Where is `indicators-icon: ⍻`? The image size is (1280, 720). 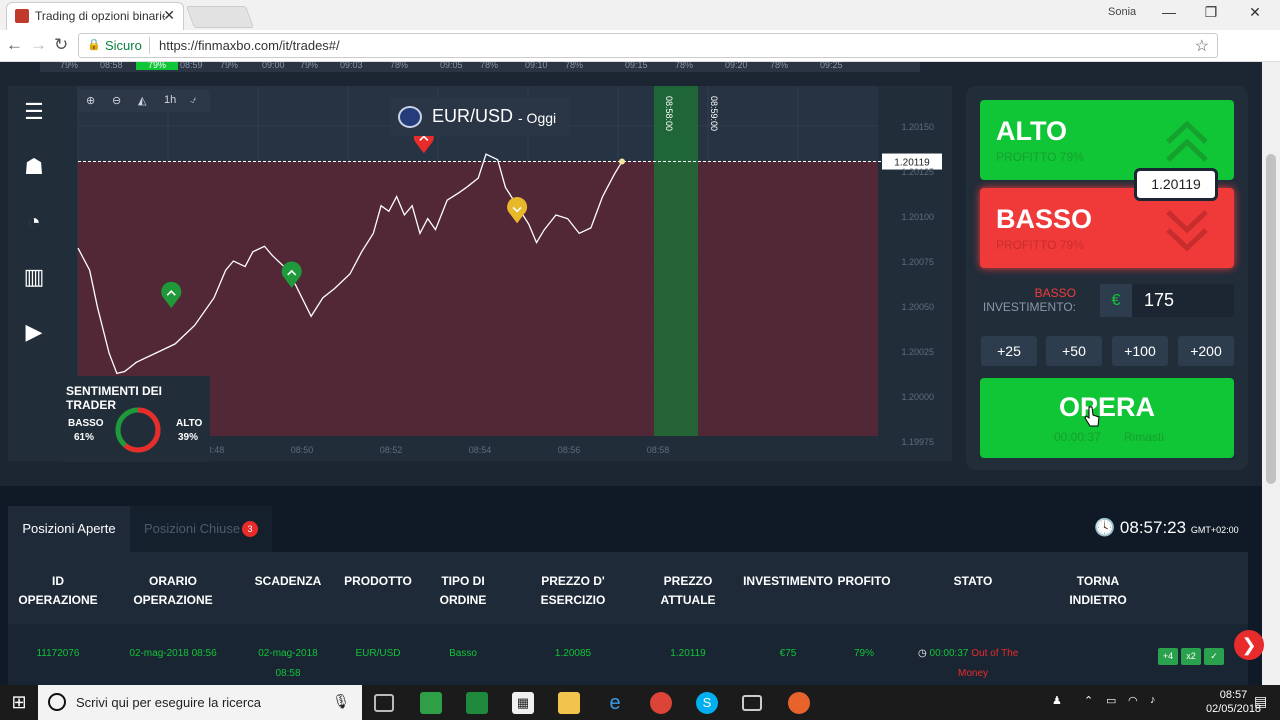 indicators-icon: ⍻ is located at coordinates (193, 100).